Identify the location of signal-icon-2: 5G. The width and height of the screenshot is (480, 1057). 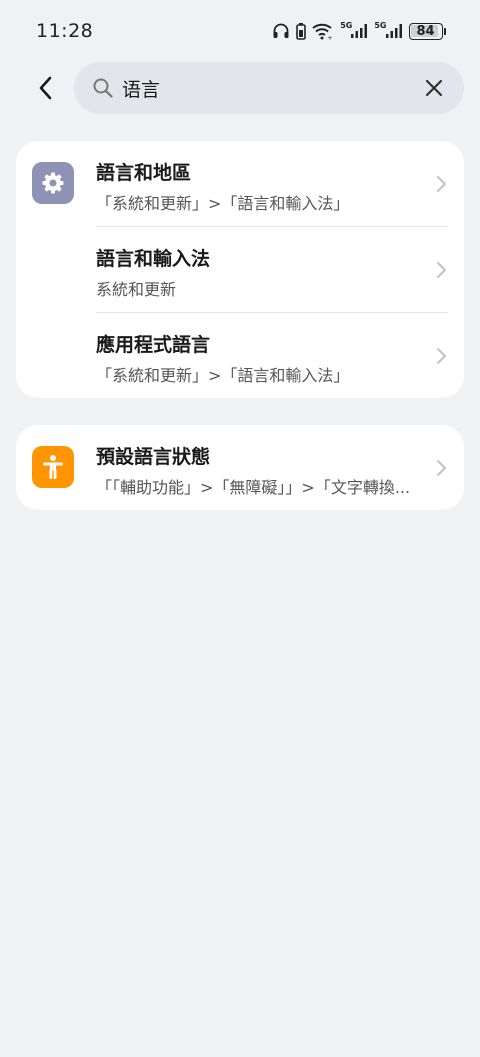
(388, 30).